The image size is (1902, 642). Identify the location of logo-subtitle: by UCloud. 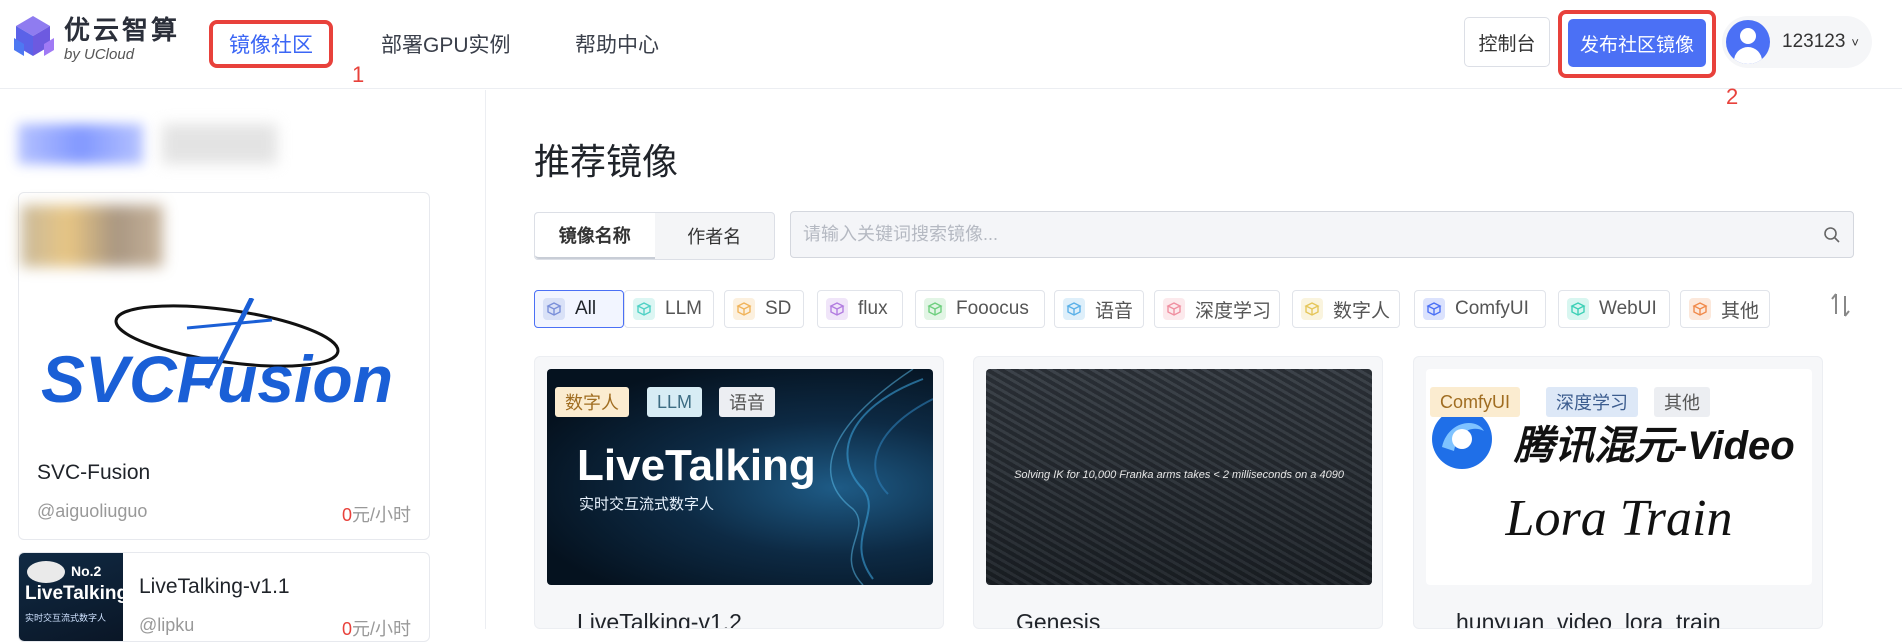
(99, 54).